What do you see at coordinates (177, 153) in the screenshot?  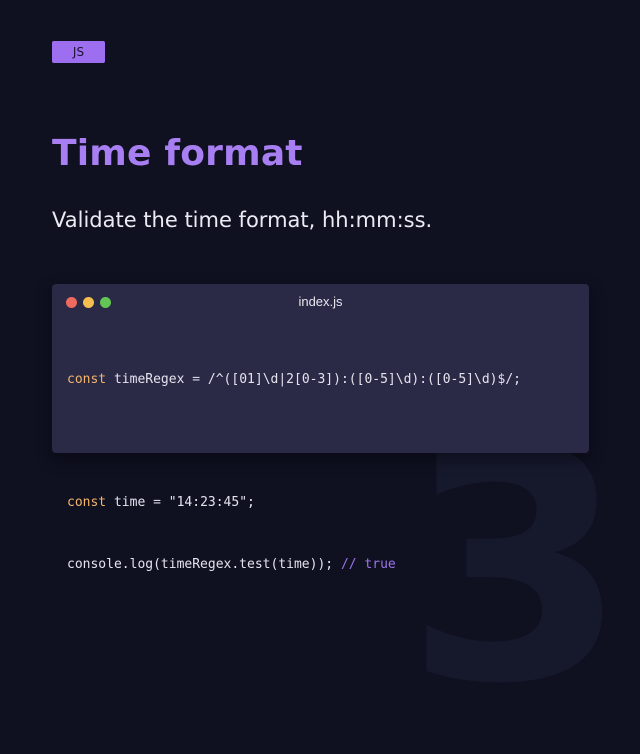 I see `page-title: Time format` at bounding box center [177, 153].